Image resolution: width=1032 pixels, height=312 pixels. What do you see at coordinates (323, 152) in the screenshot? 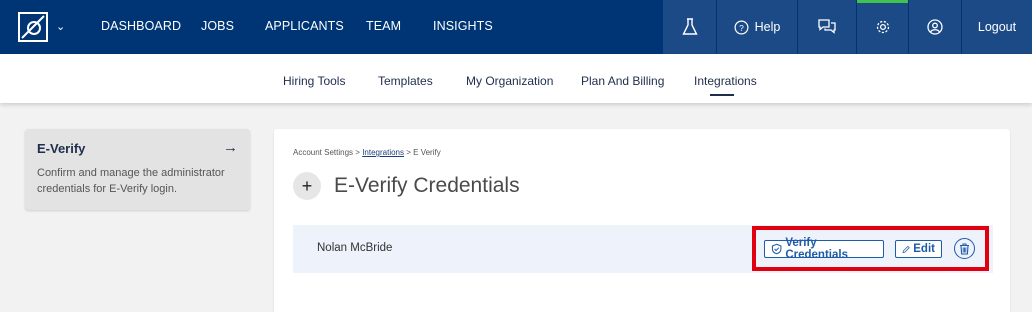
I see `breadcrumb-root: Account Settings` at bounding box center [323, 152].